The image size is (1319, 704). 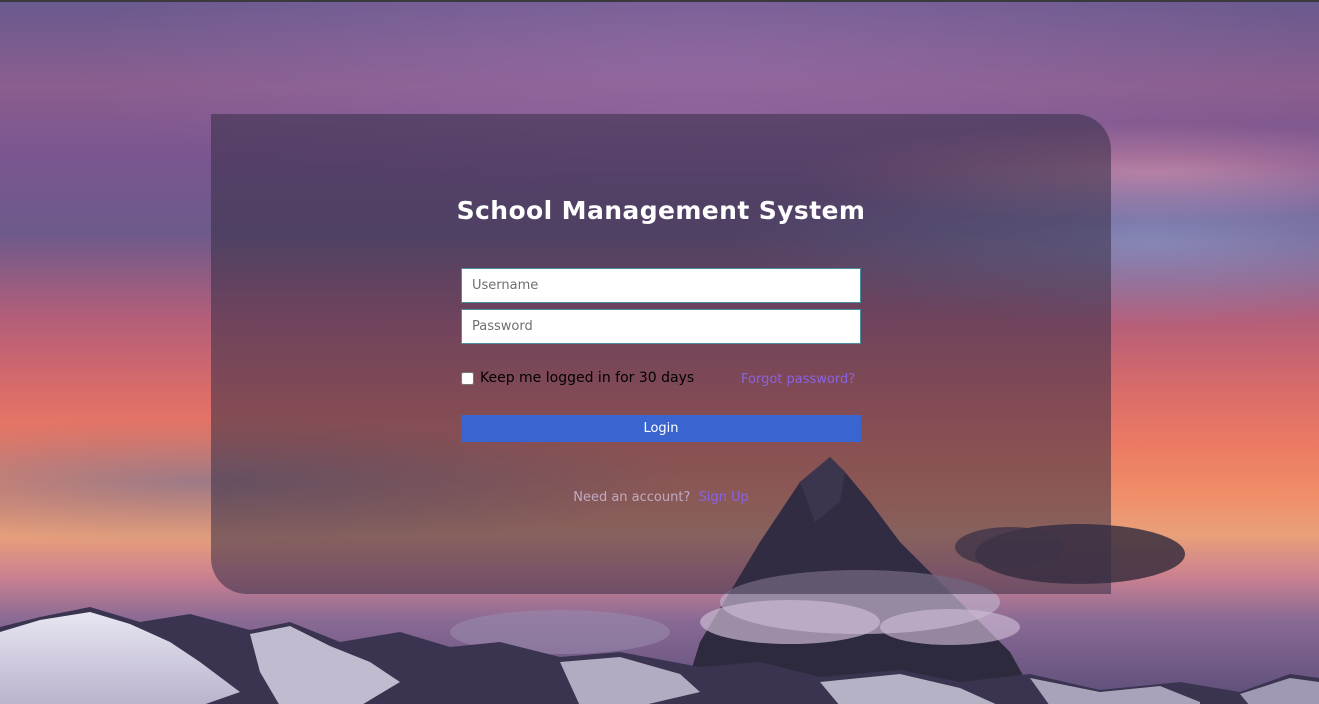 I want to click on remember-me-checkbox, so click(x=467, y=378).